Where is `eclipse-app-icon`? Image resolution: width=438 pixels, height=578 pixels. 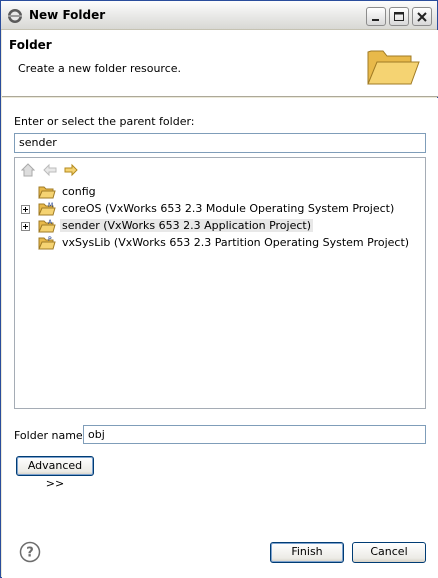
eclipse-app-icon is located at coordinates (15, 16).